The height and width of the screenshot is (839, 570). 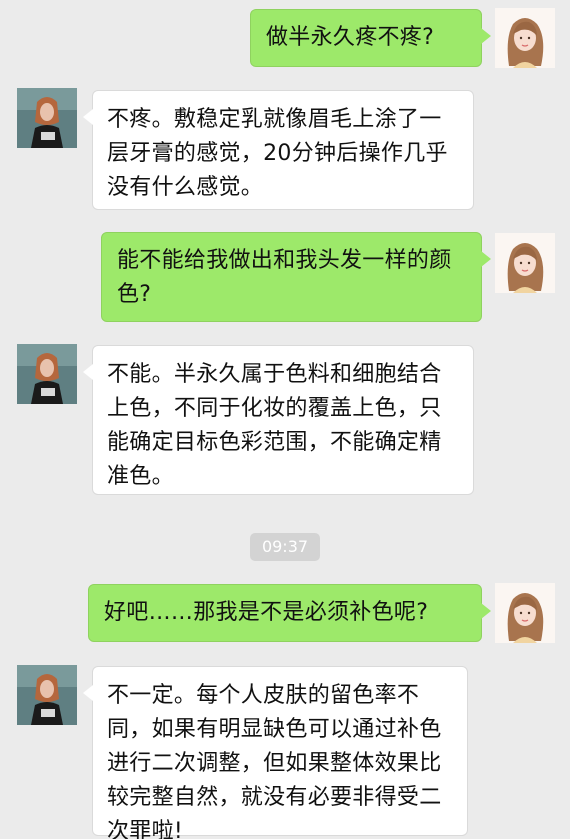 I want to click on timestamp-label: 09:37, so click(x=285, y=547).